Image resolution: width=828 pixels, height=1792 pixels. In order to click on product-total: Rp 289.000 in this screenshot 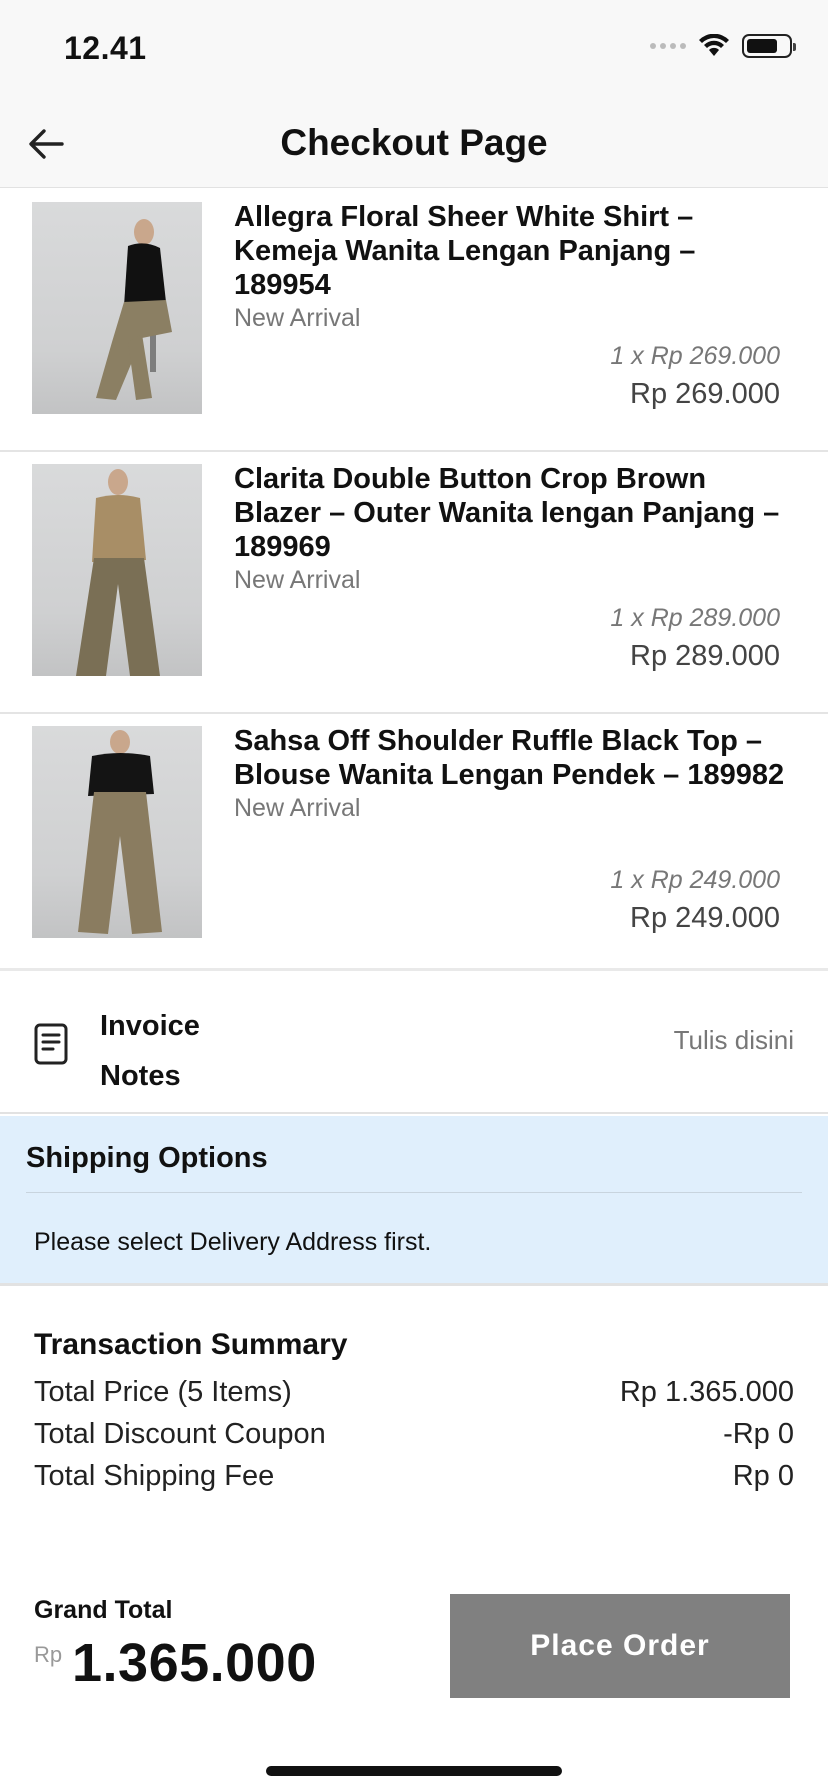, I will do `click(705, 656)`.